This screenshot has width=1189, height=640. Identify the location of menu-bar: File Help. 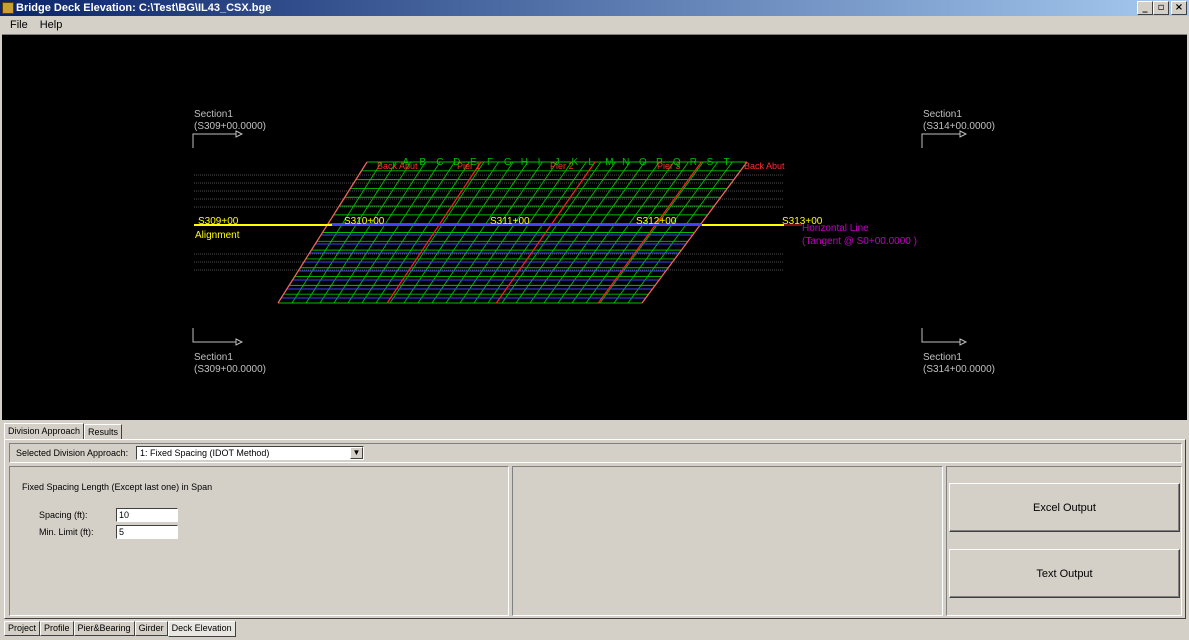
(594, 24).